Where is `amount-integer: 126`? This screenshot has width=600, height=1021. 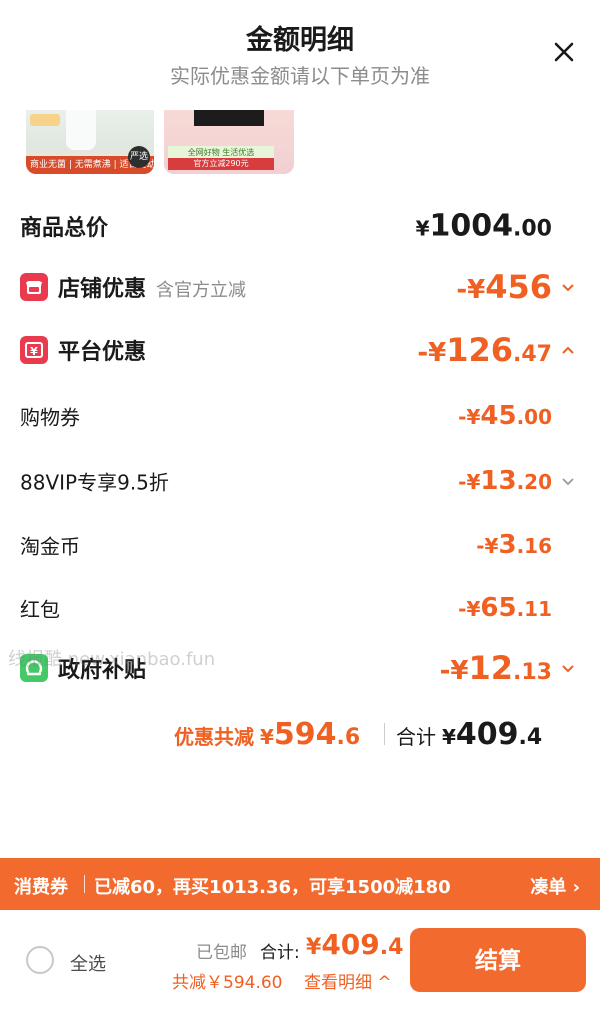 amount-integer: 126 is located at coordinates (480, 350).